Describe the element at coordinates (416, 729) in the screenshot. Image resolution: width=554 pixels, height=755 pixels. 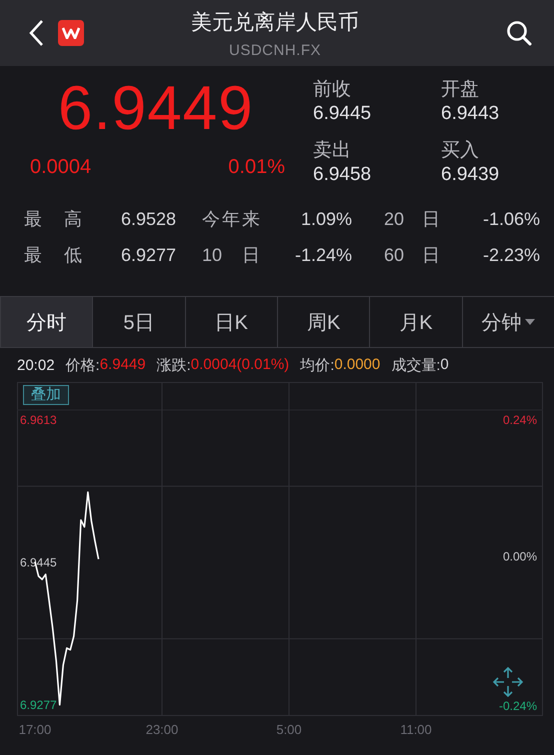
I see `x-tick-label: 11:00` at that location.